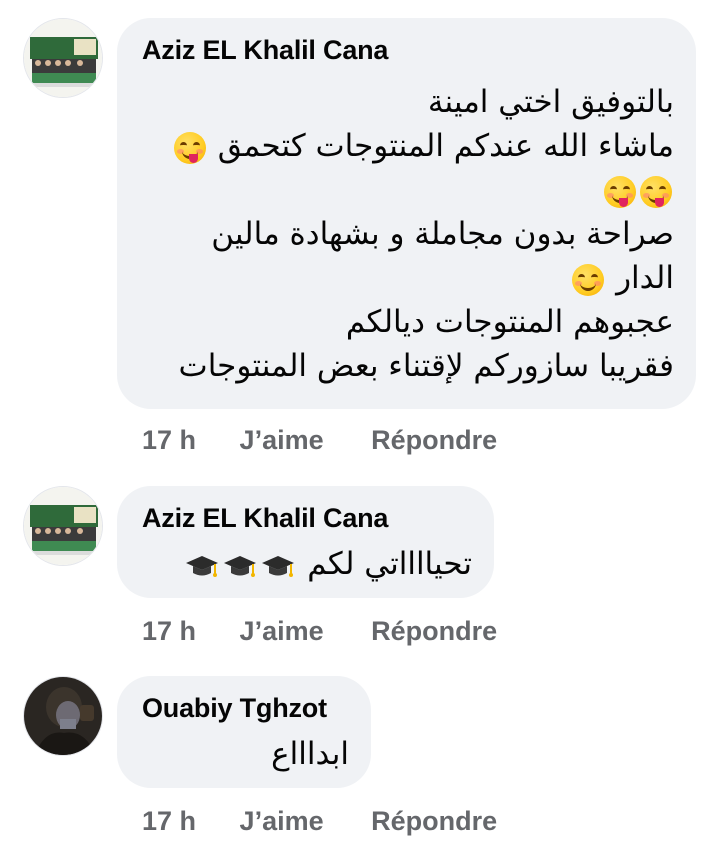 This screenshot has width=711, height=844. I want to click on comment-line: تحيااااتي لكم, so click(389, 564).